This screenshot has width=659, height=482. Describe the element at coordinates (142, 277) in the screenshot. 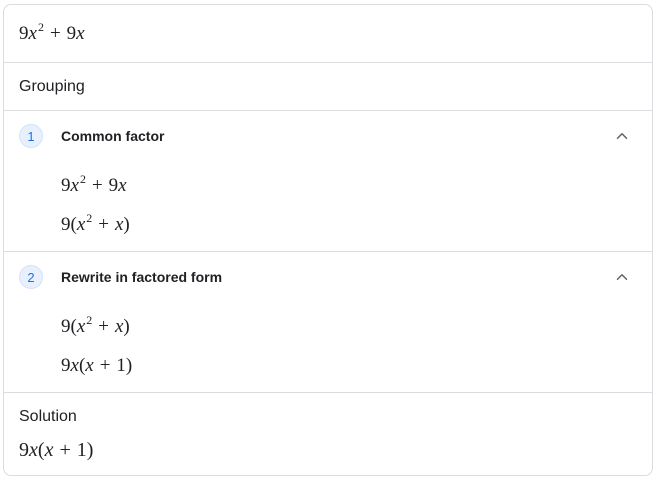

I see `step-title: Rewrite in factored form` at that location.